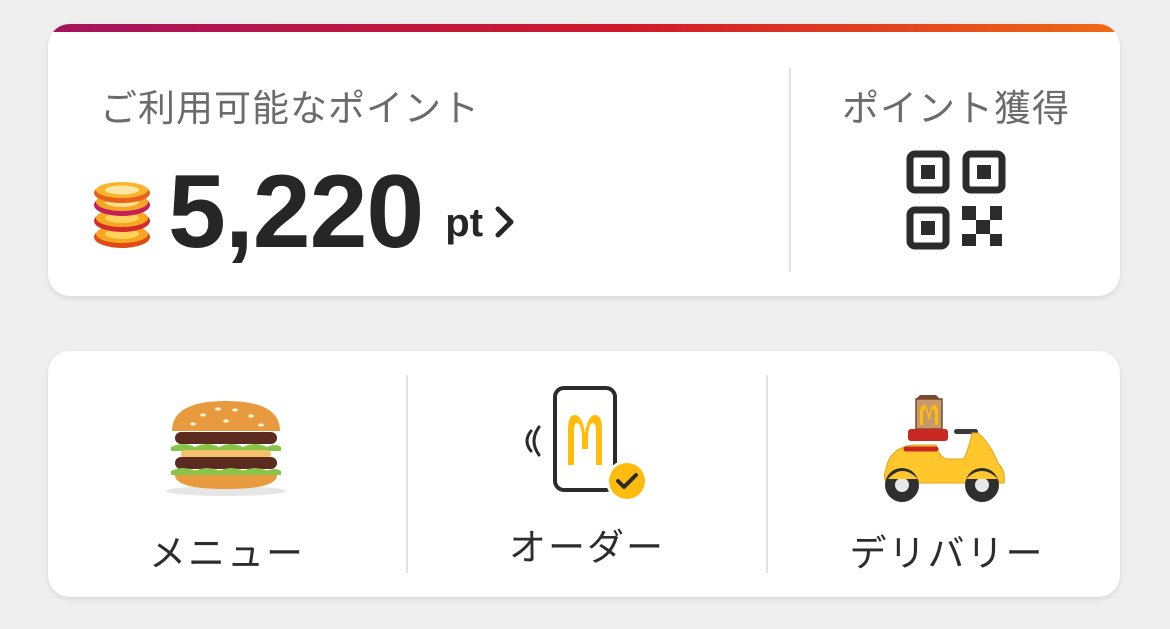 Image resolution: width=1170 pixels, height=629 pixels. Describe the element at coordinates (122, 215) in the screenshot. I see `coin-stack-icon` at that location.